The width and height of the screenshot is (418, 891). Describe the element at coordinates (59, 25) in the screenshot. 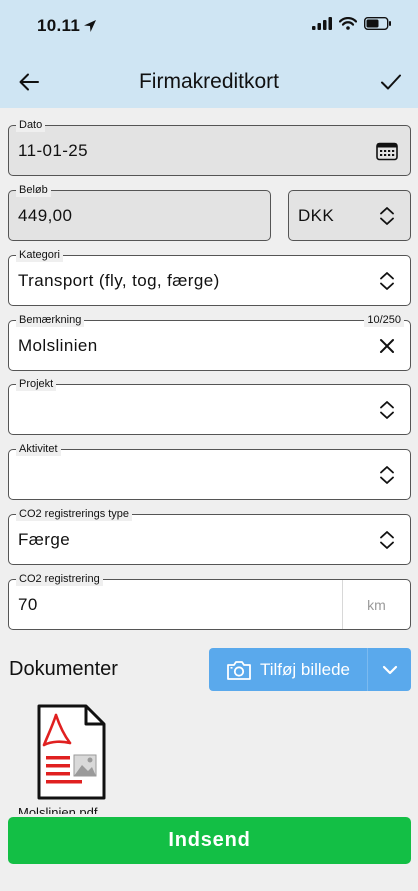

I see `status-time: 10.11` at that location.